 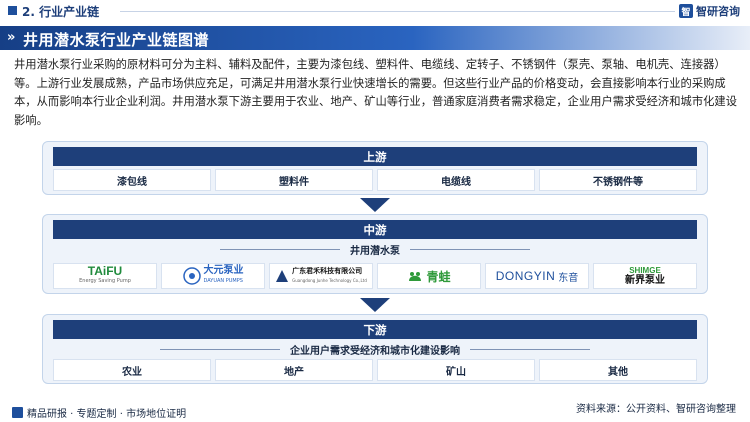 I want to click on upstream-item: 电缆线, so click(x=456, y=180).